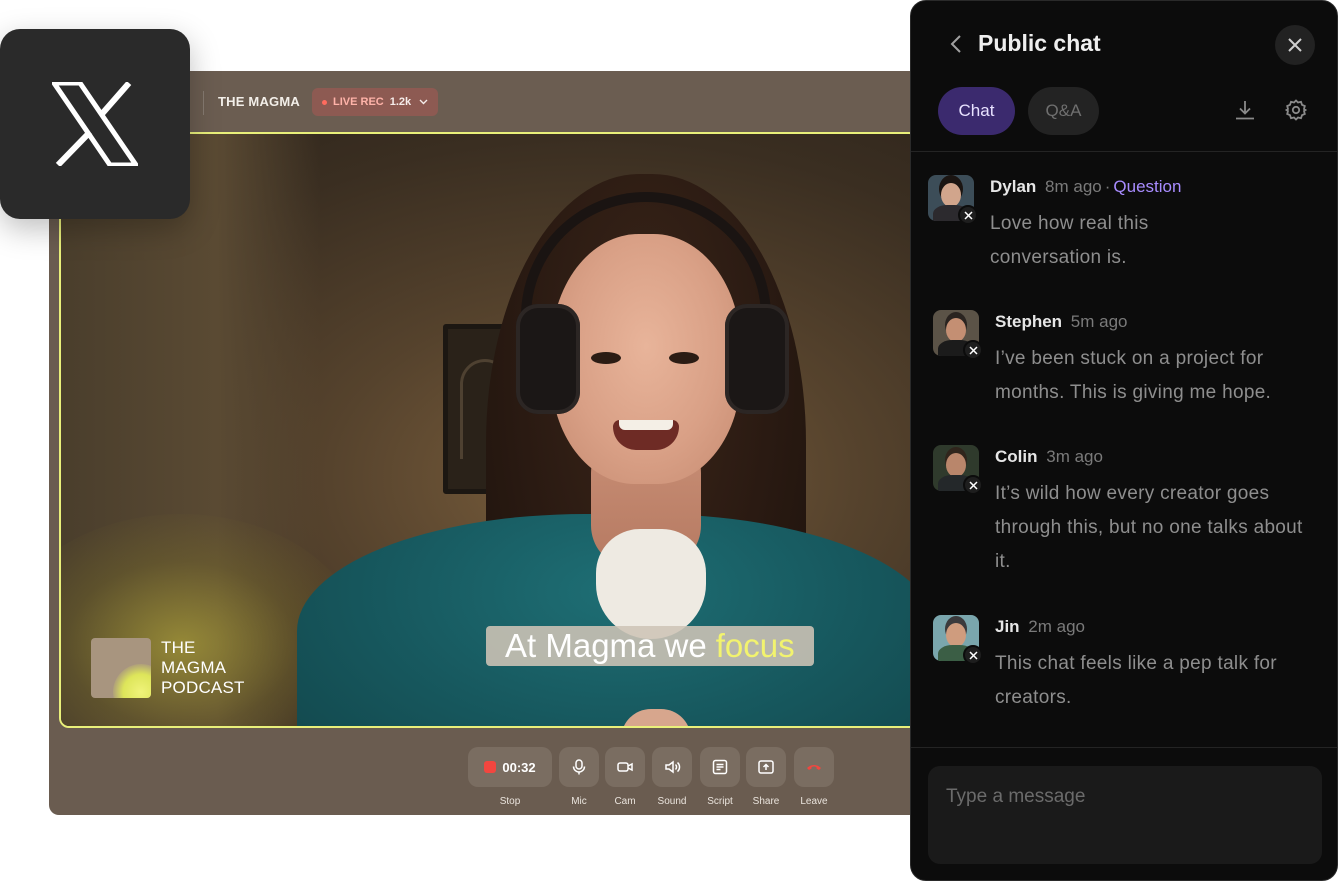  I want to click on sound-label: Sound, so click(672, 801).